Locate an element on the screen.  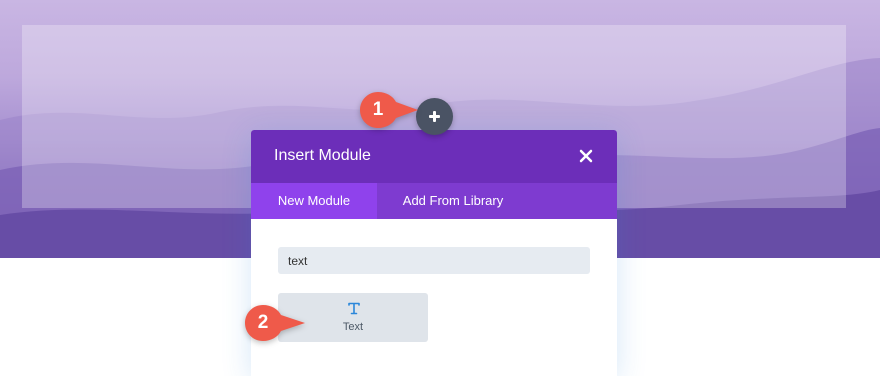
add-module-button is located at coordinates (434, 116).